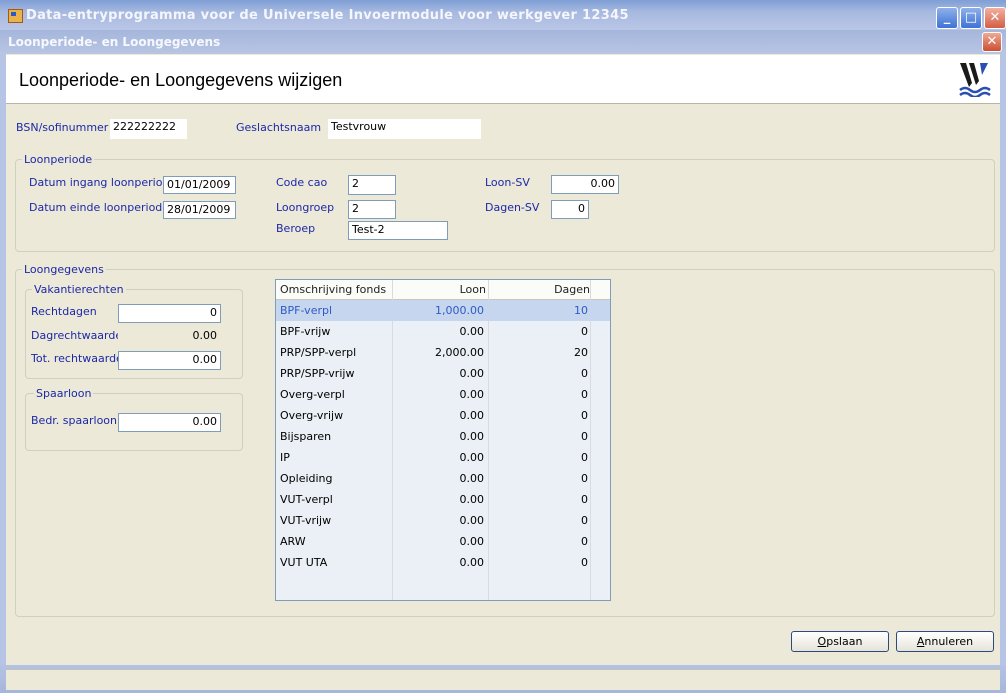  I want to click on dagen-sv-label: Dagen-SV, so click(512, 207).